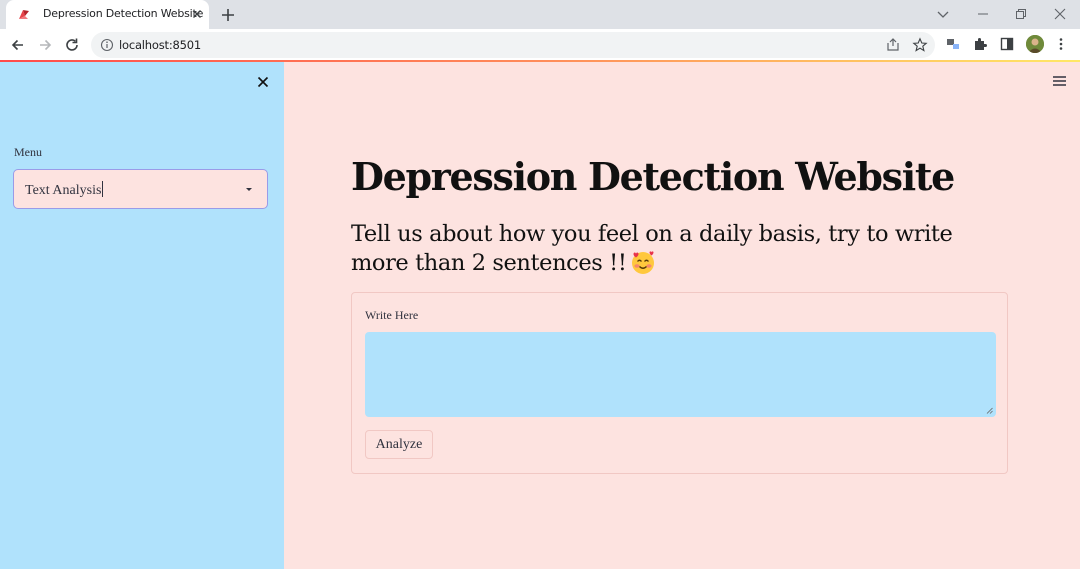 Image resolution: width=1080 pixels, height=569 pixels. I want to click on url-text: localhost:8501, so click(160, 45).